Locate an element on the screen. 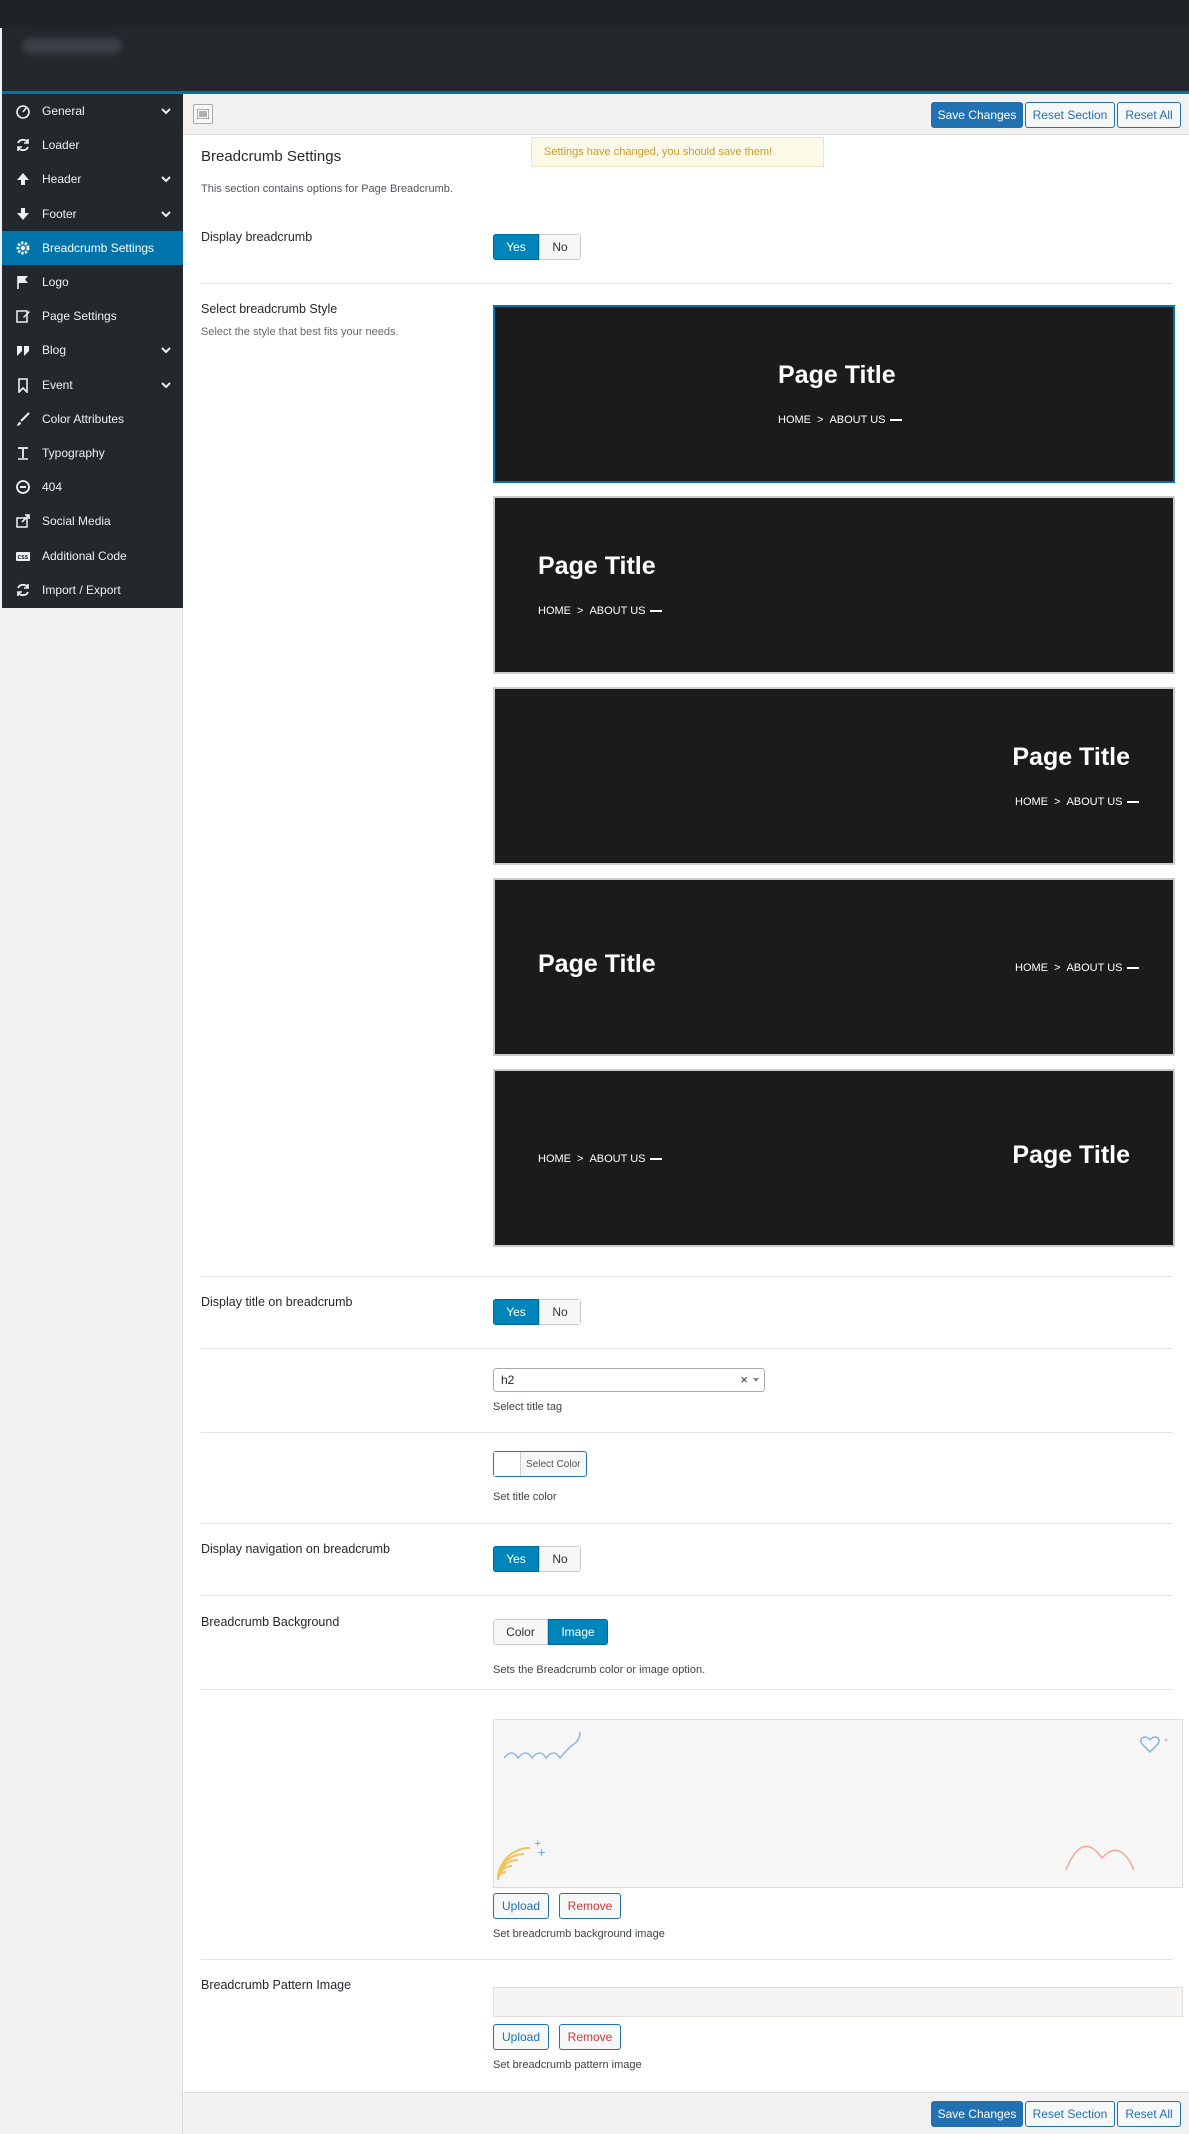 The height and width of the screenshot is (2134, 1189). bottom-action-bar: Save Changes Reset Section Reset All is located at coordinates (686, 2113).